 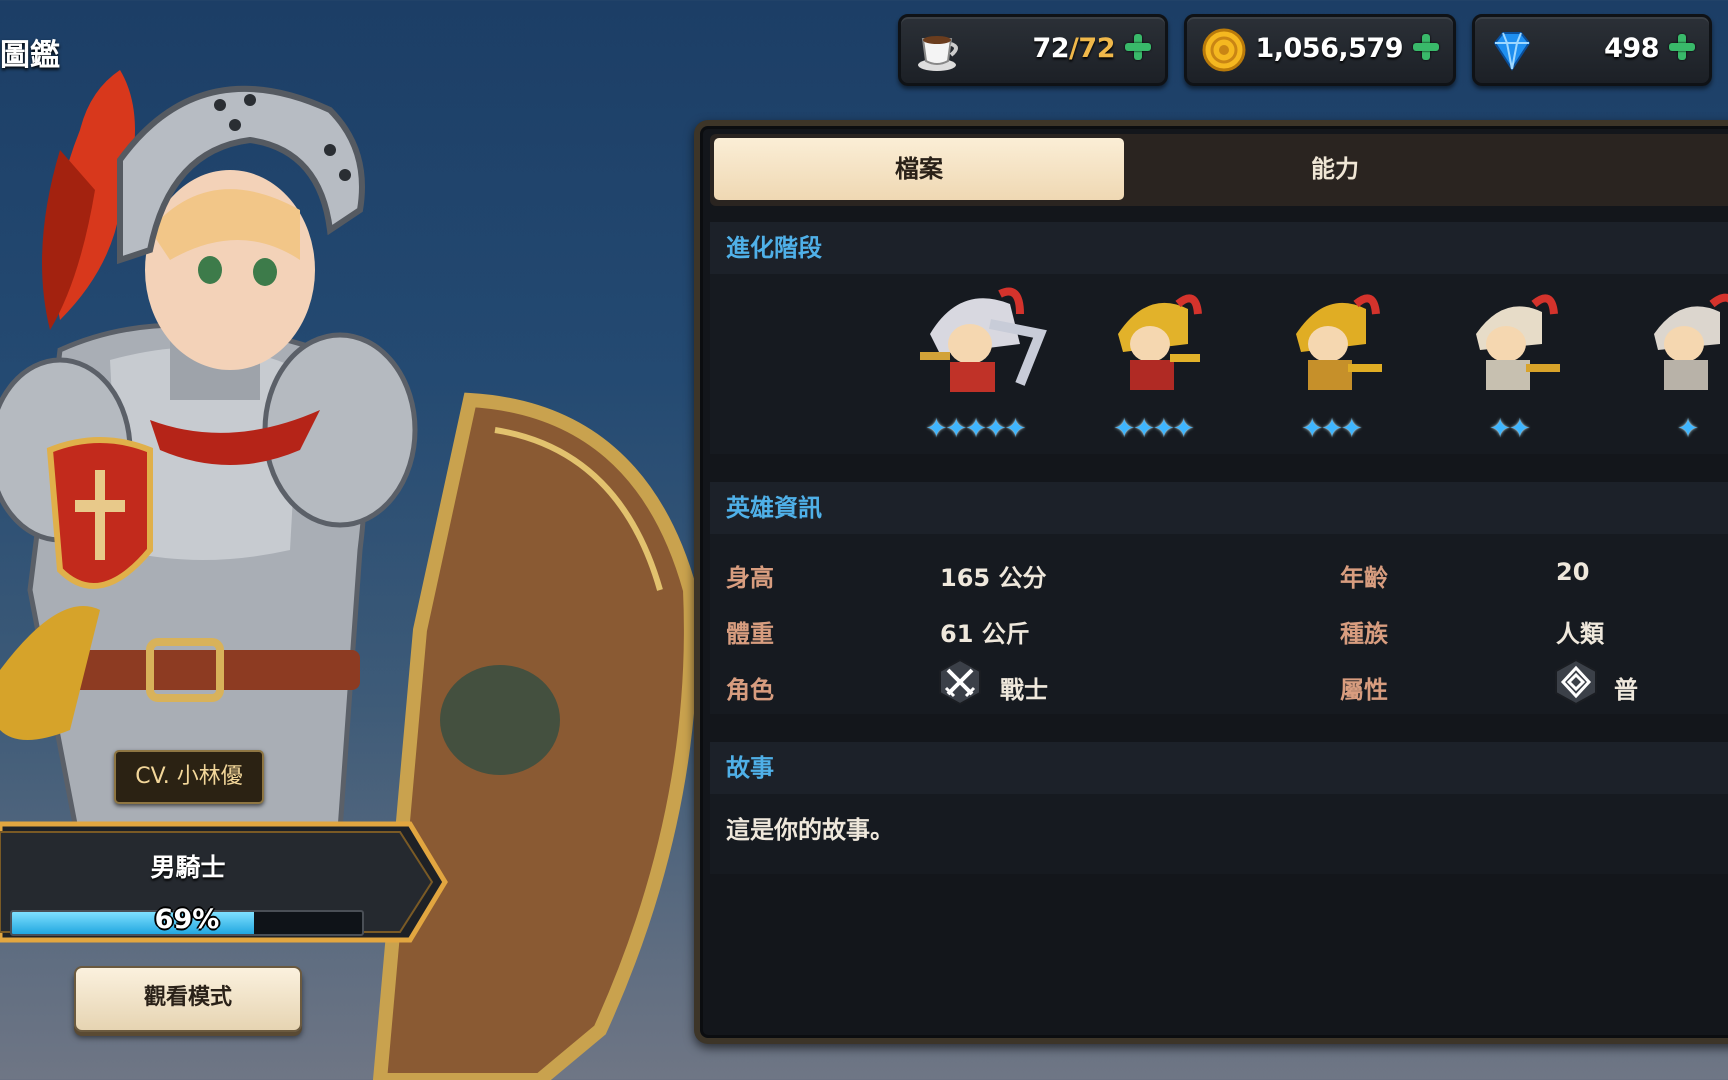 What do you see at coordinates (993, 578) in the screenshot?
I see `height-value: 165 公分` at bounding box center [993, 578].